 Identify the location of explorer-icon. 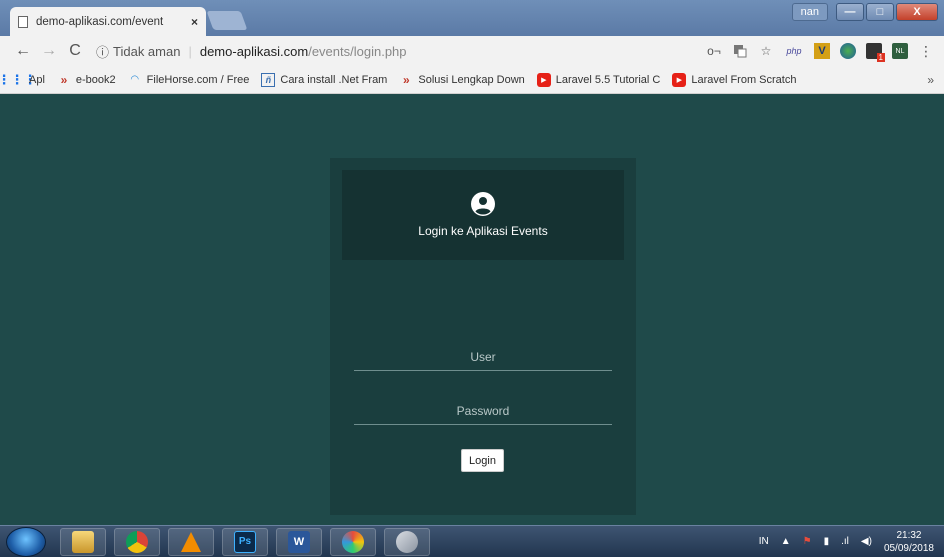
(83, 541).